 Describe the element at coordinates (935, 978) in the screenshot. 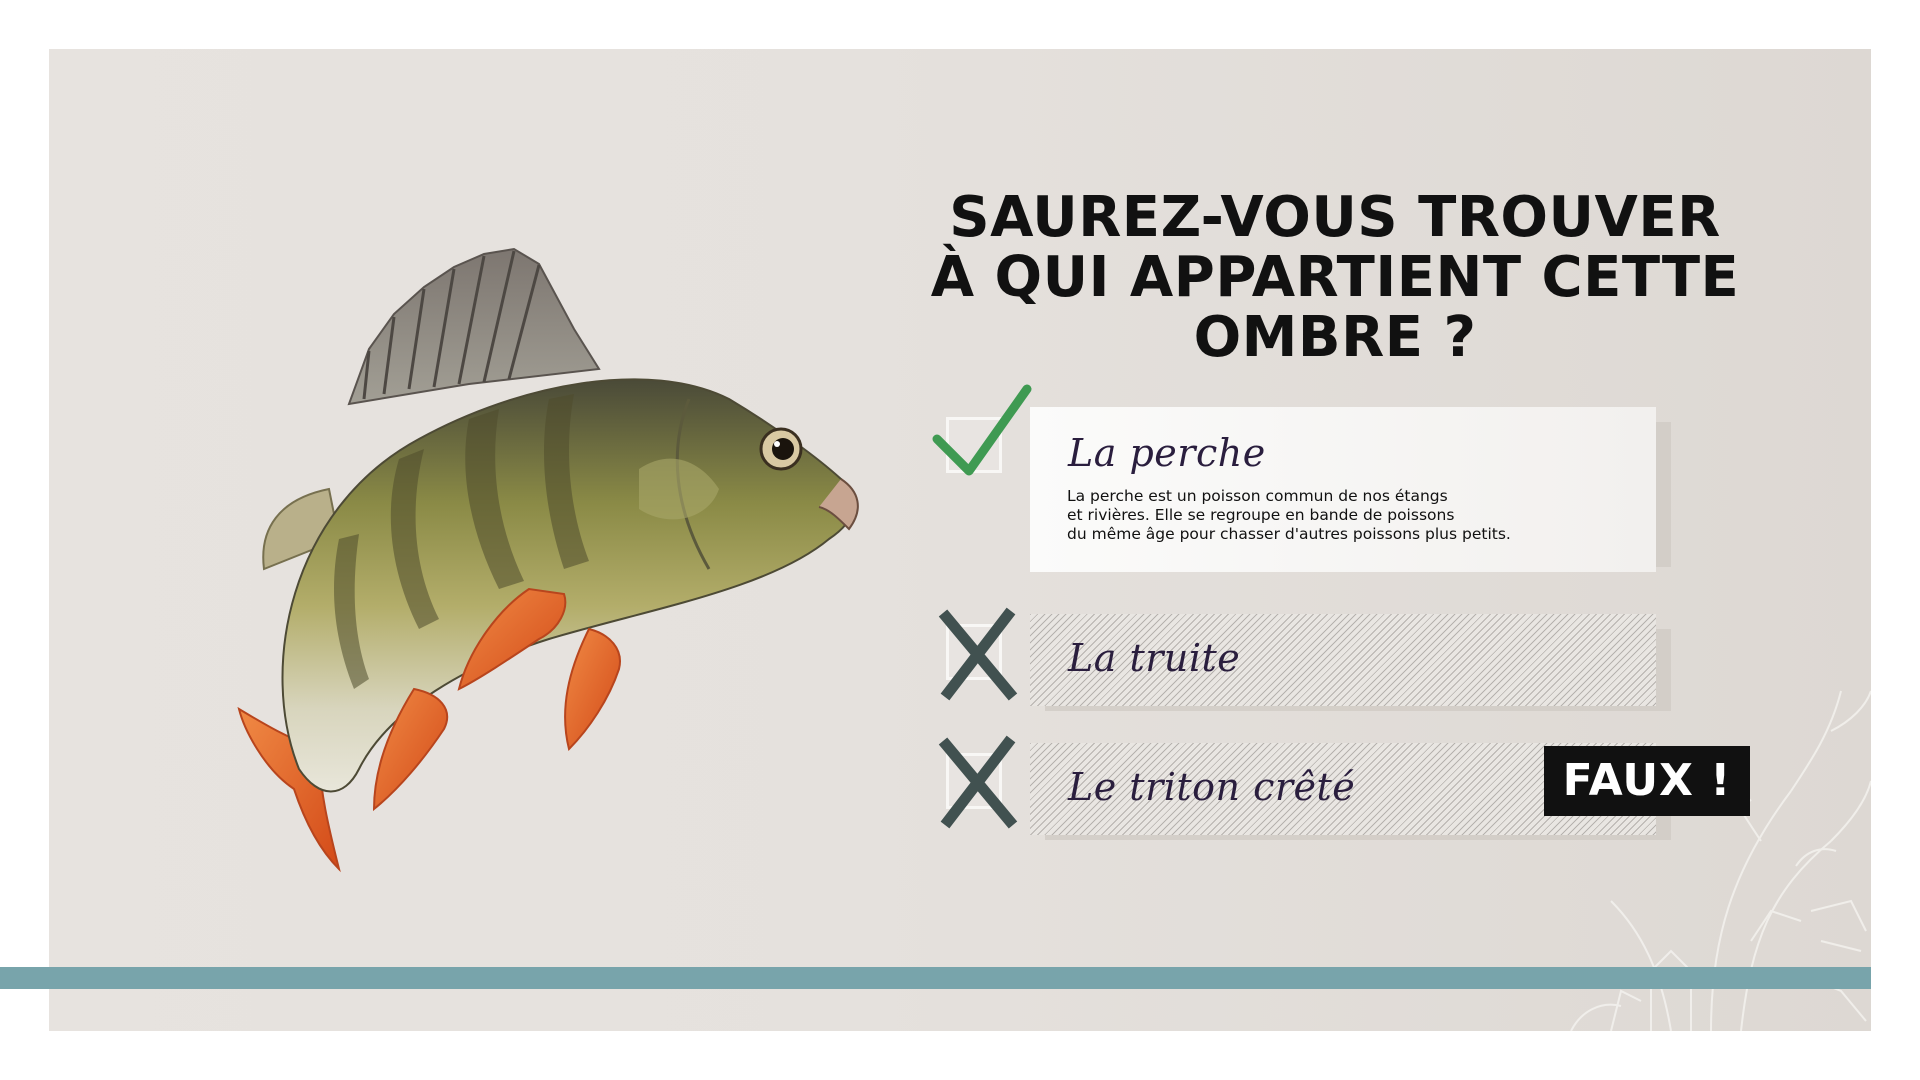

I see `footer-accent-bar` at that location.